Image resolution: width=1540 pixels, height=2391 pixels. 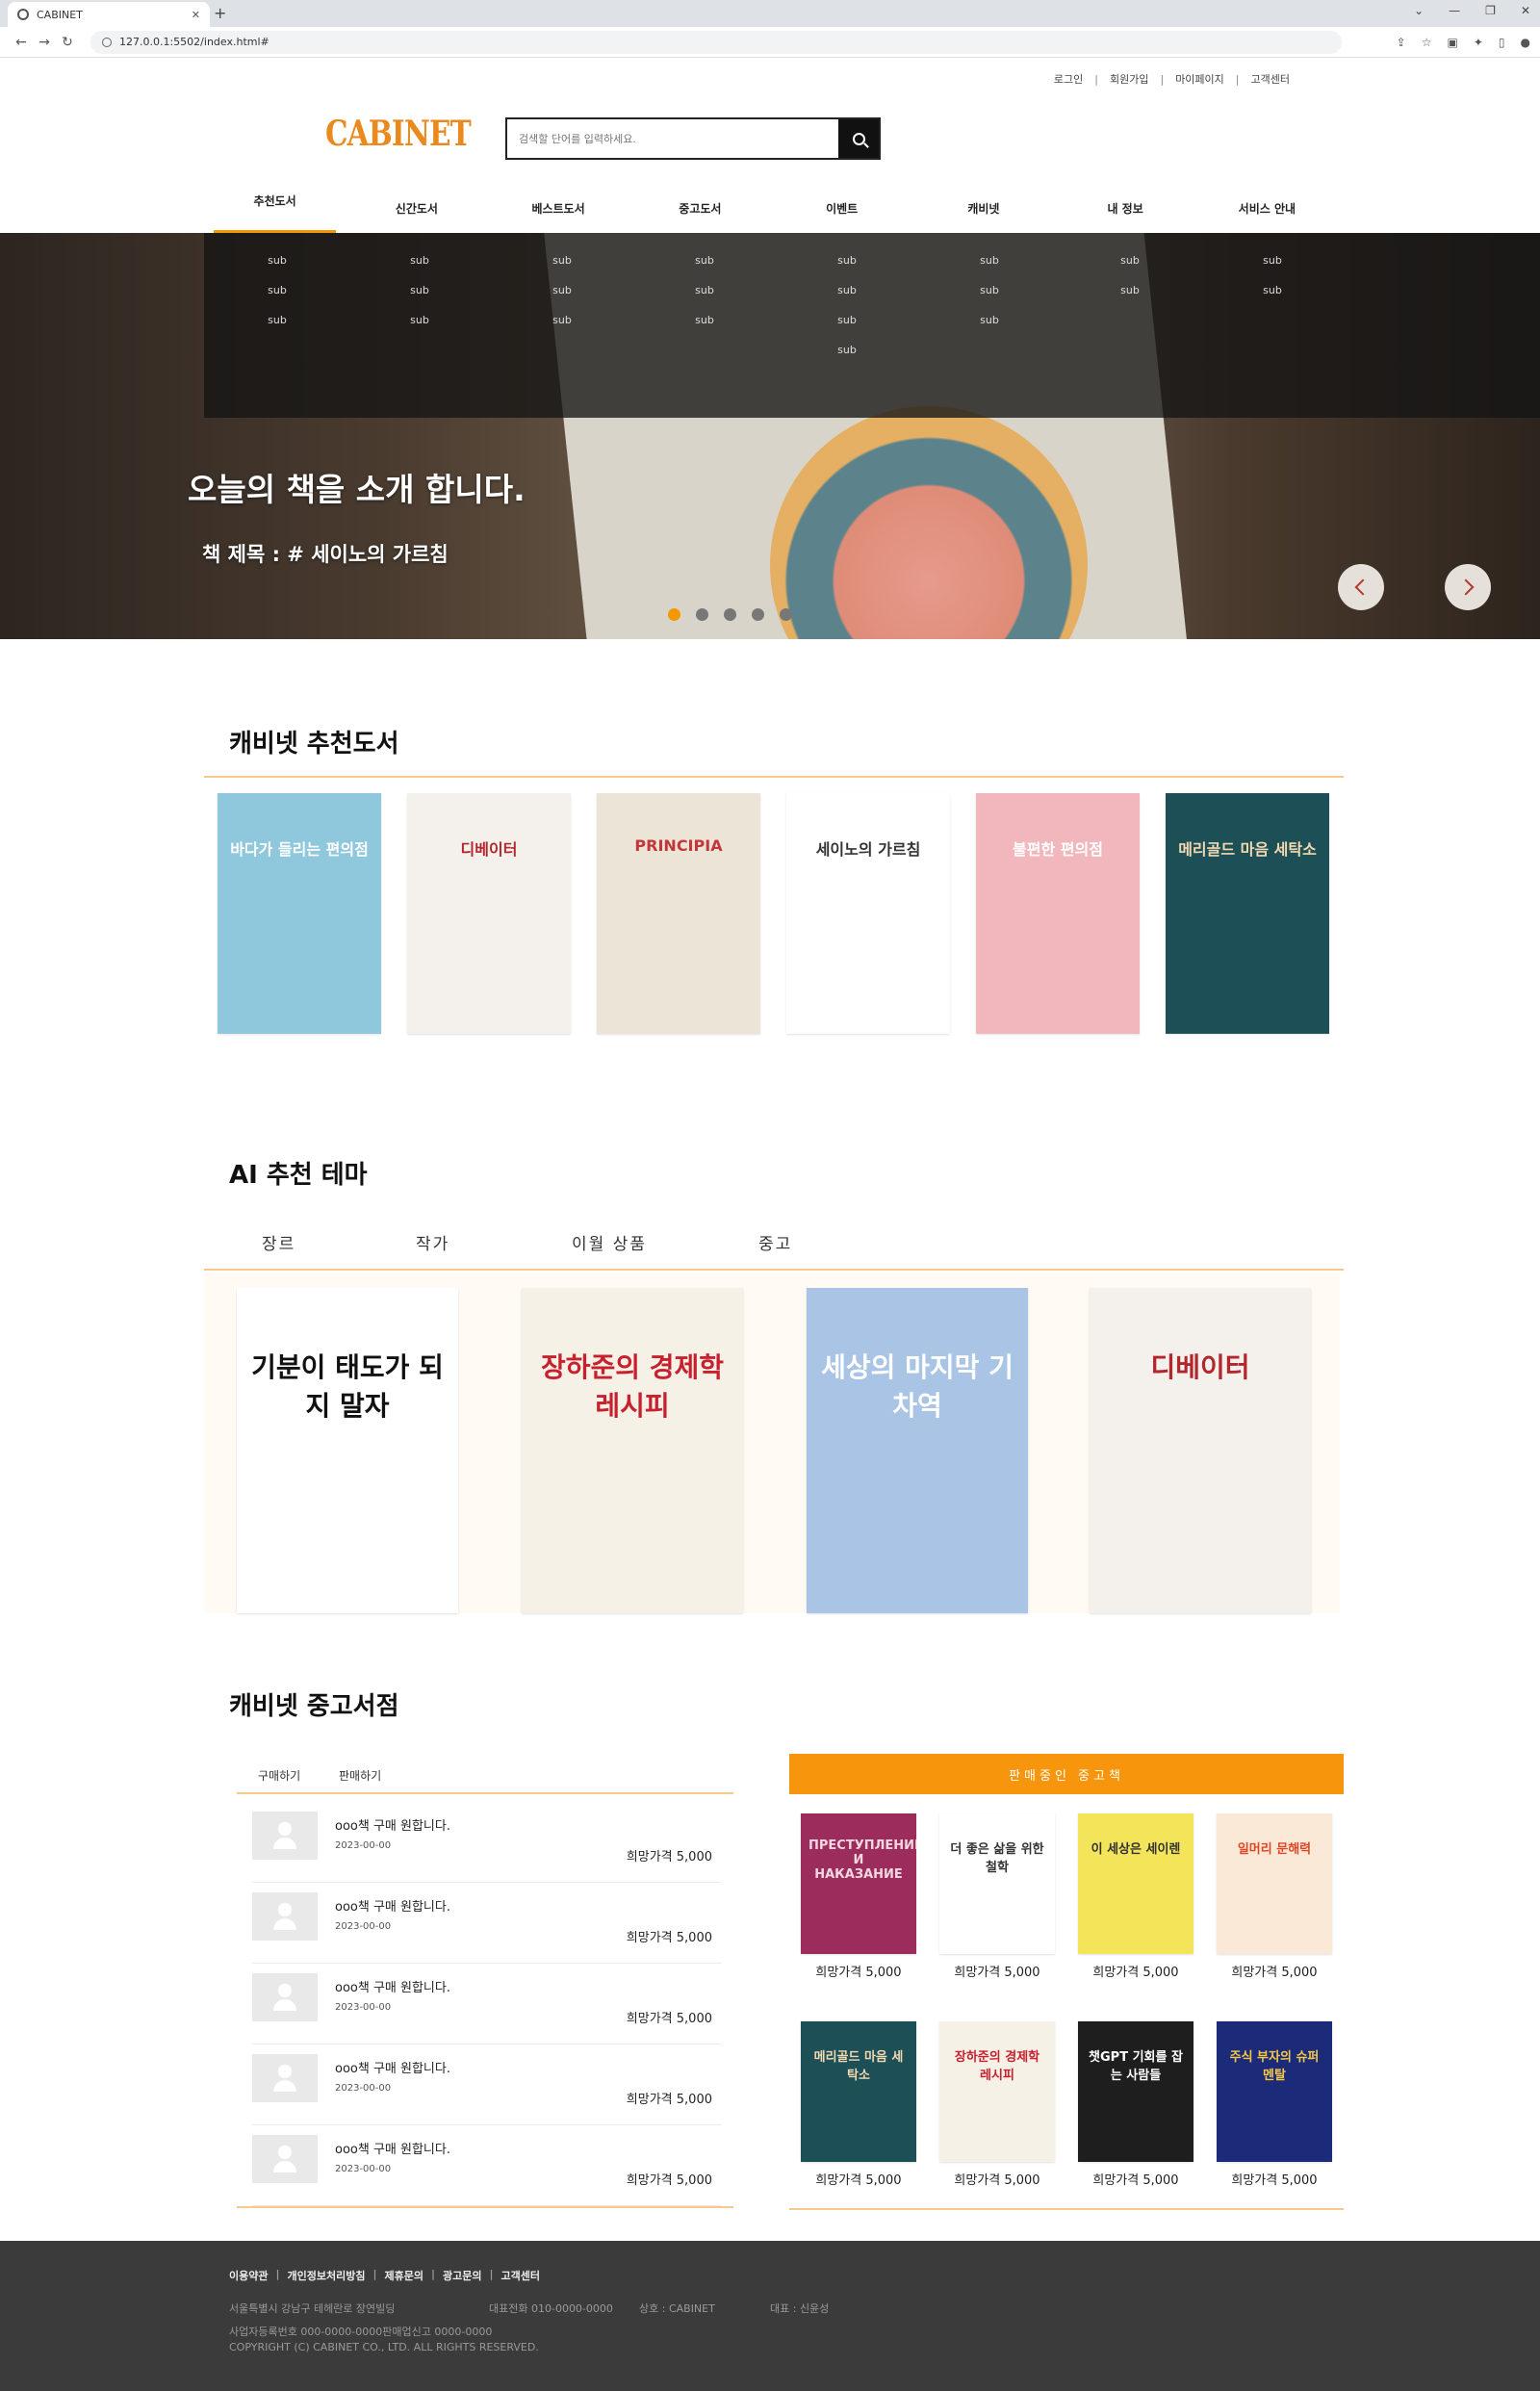 I want to click on nav-used: 중고도서, so click(x=700, y=207).